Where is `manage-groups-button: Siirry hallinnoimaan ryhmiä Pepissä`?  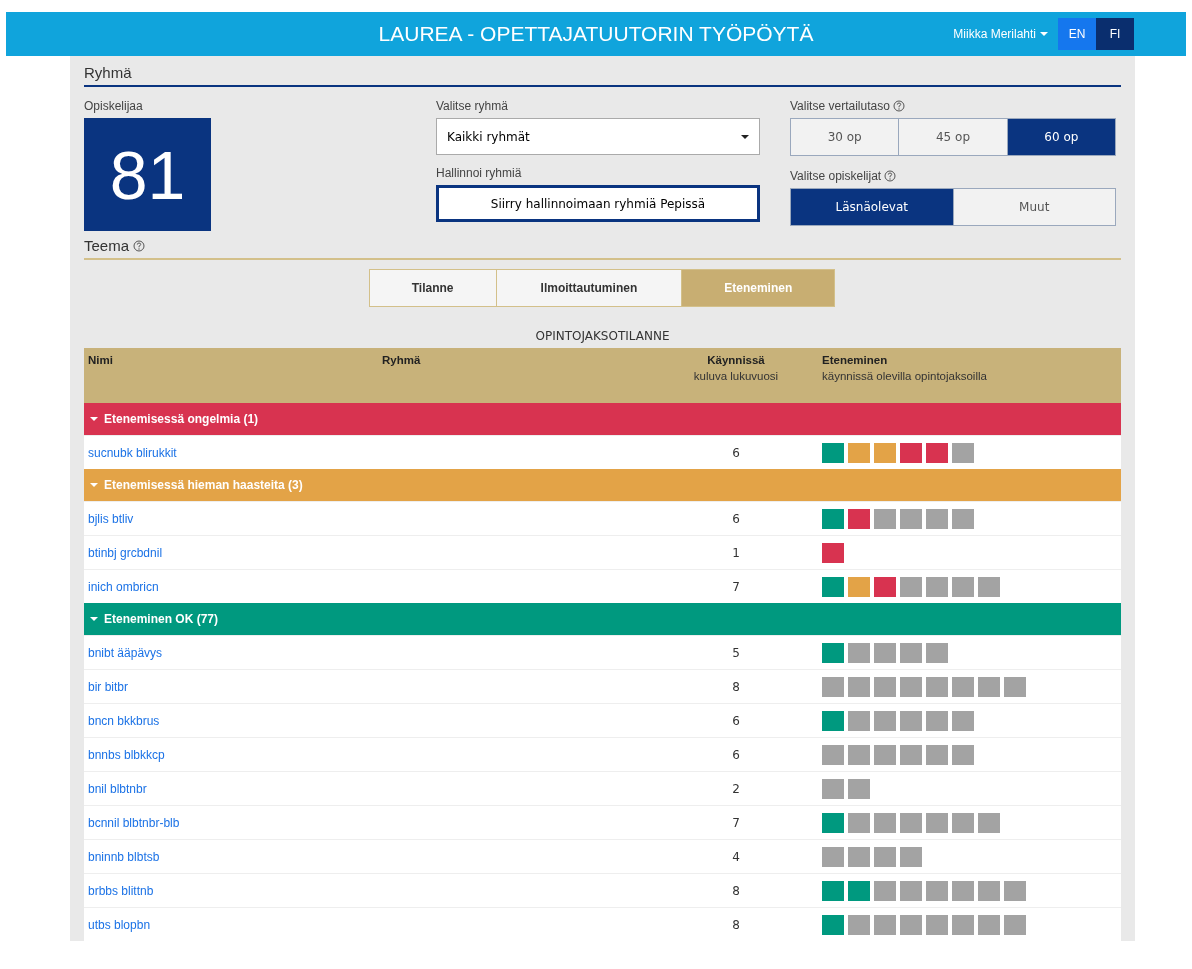
manage-groups-button: Siirry hallinnoimaan ryhmiä Pepissä is located at coordinates (598, 203).